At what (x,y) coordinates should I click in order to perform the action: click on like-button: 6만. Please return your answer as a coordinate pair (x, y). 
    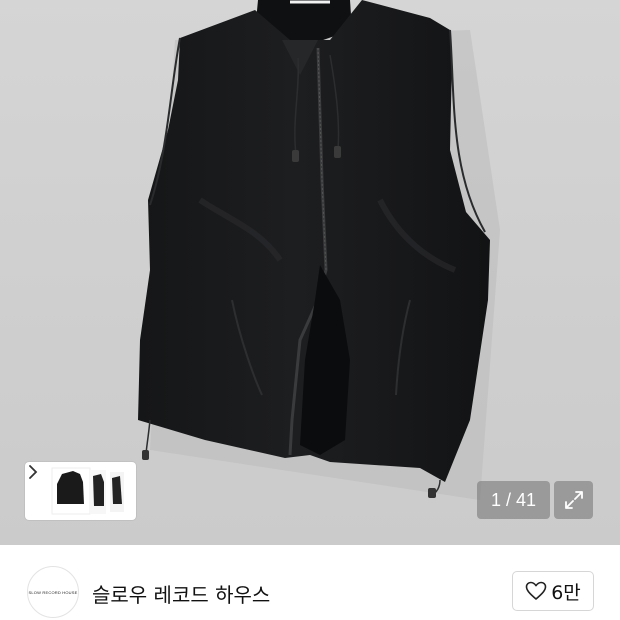
    Looking at the image, I should click on (553, 591).